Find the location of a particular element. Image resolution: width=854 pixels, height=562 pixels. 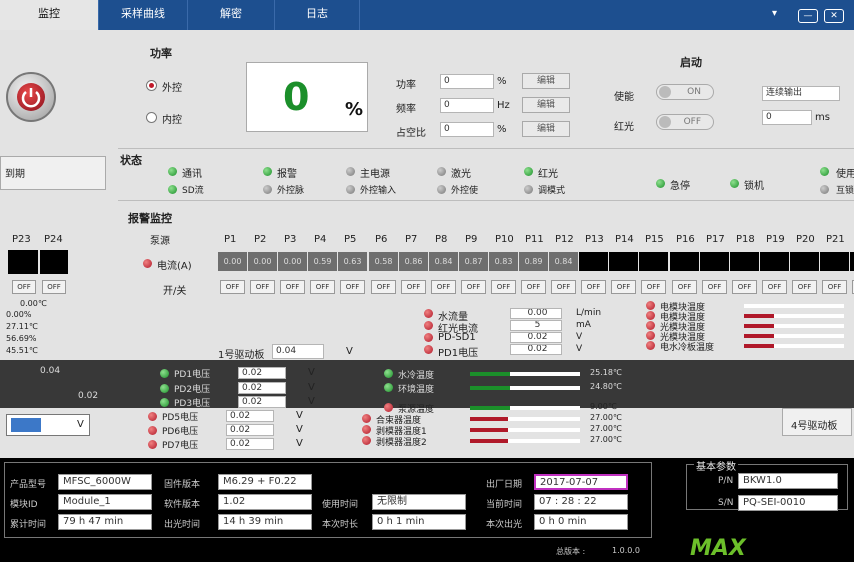

info-value: 1.02 is located at coordinates (265, 502).